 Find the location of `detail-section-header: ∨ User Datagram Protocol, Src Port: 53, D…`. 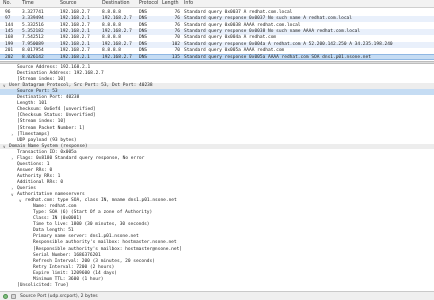

detail-section-header: ∨ User Datagram Protocol, Src Port: 53, D… is located at coordinates (217, 86).